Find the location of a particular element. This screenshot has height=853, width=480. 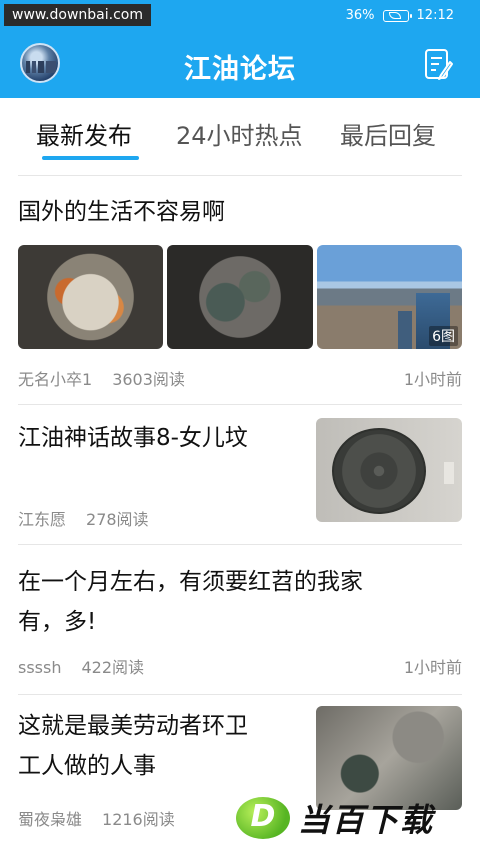

post-meta: 蜀夜枭雄 1216阅读 is located at coordinates (96, 818).